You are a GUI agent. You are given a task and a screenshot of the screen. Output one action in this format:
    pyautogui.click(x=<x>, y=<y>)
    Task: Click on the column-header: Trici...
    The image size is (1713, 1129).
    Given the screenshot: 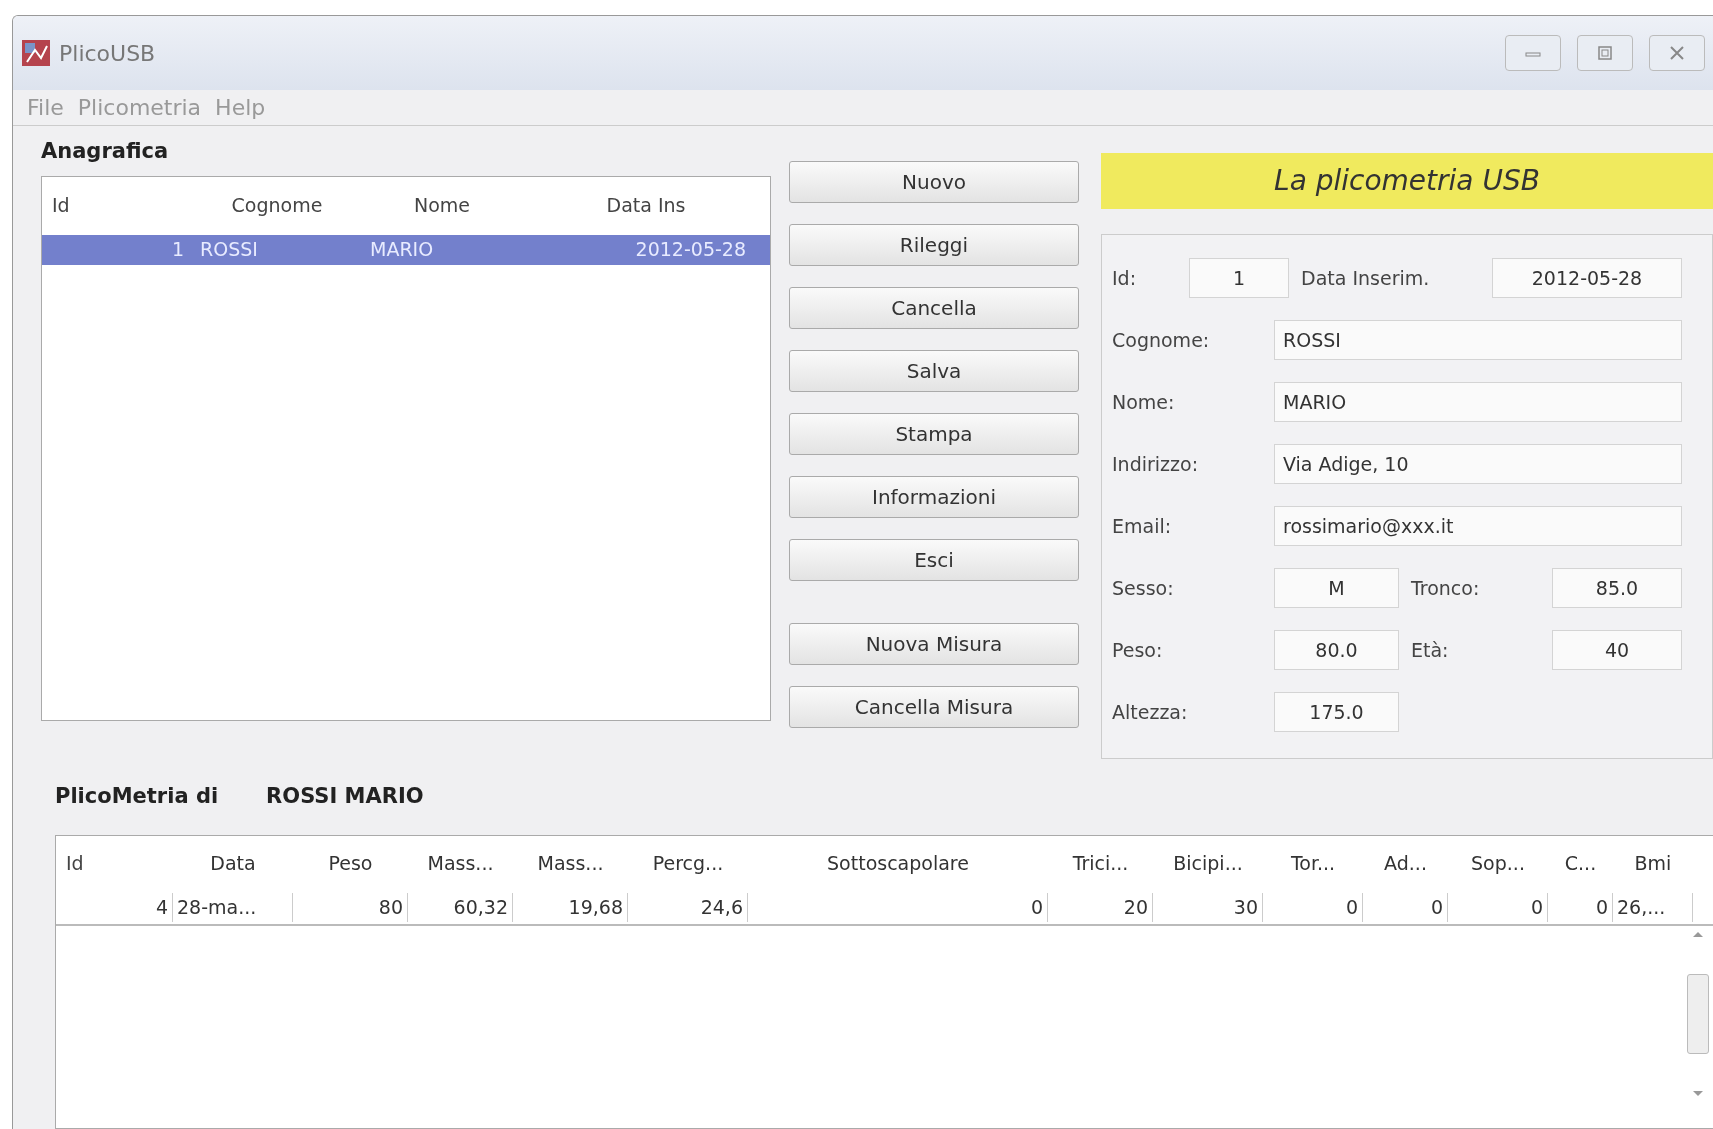 What is the action you would take?
    pyautogui.click(x=1100, y=863)
    